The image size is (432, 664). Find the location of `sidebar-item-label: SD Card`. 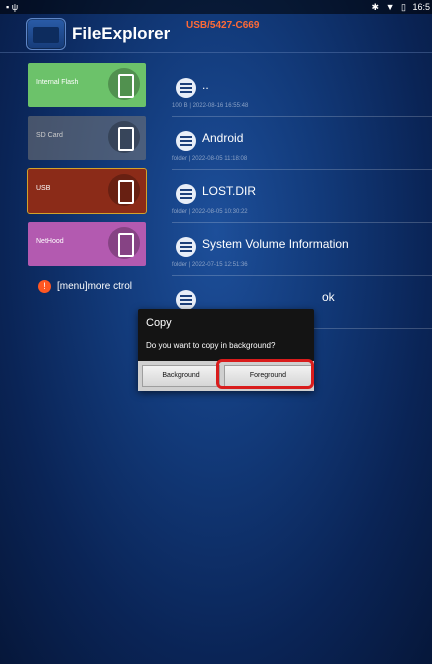

sidebar-item-label: SD Card is located at coordinates (49, 135).